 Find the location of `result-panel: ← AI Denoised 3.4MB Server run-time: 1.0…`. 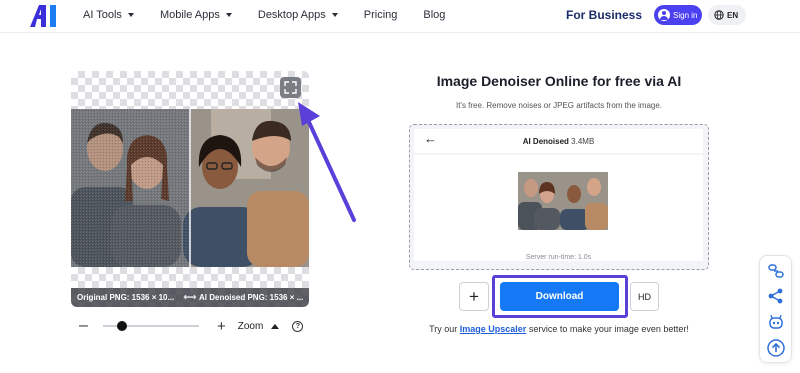

result-panel: ← AI Denoised 3.4MB Server run-time: 1.0… is located at coordinates (559, 197).